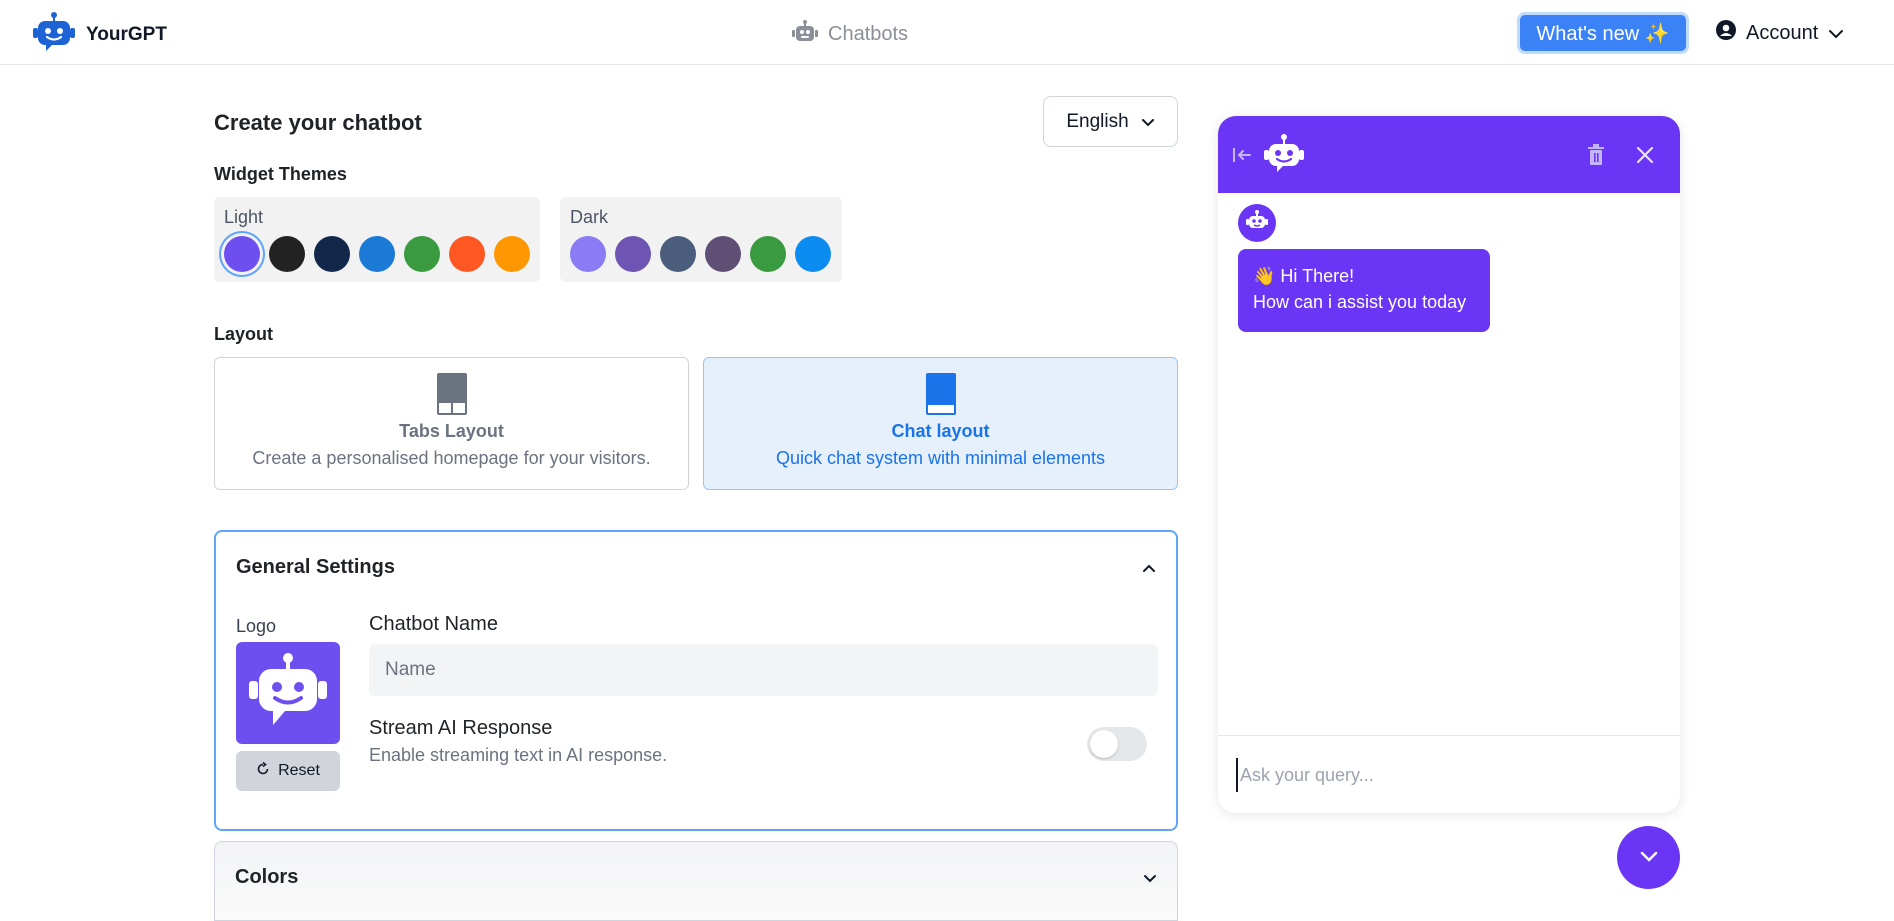 The height and width of the screenshot is (921, 1894). I want to click on tabs-layout-icon, so click(451, 394).